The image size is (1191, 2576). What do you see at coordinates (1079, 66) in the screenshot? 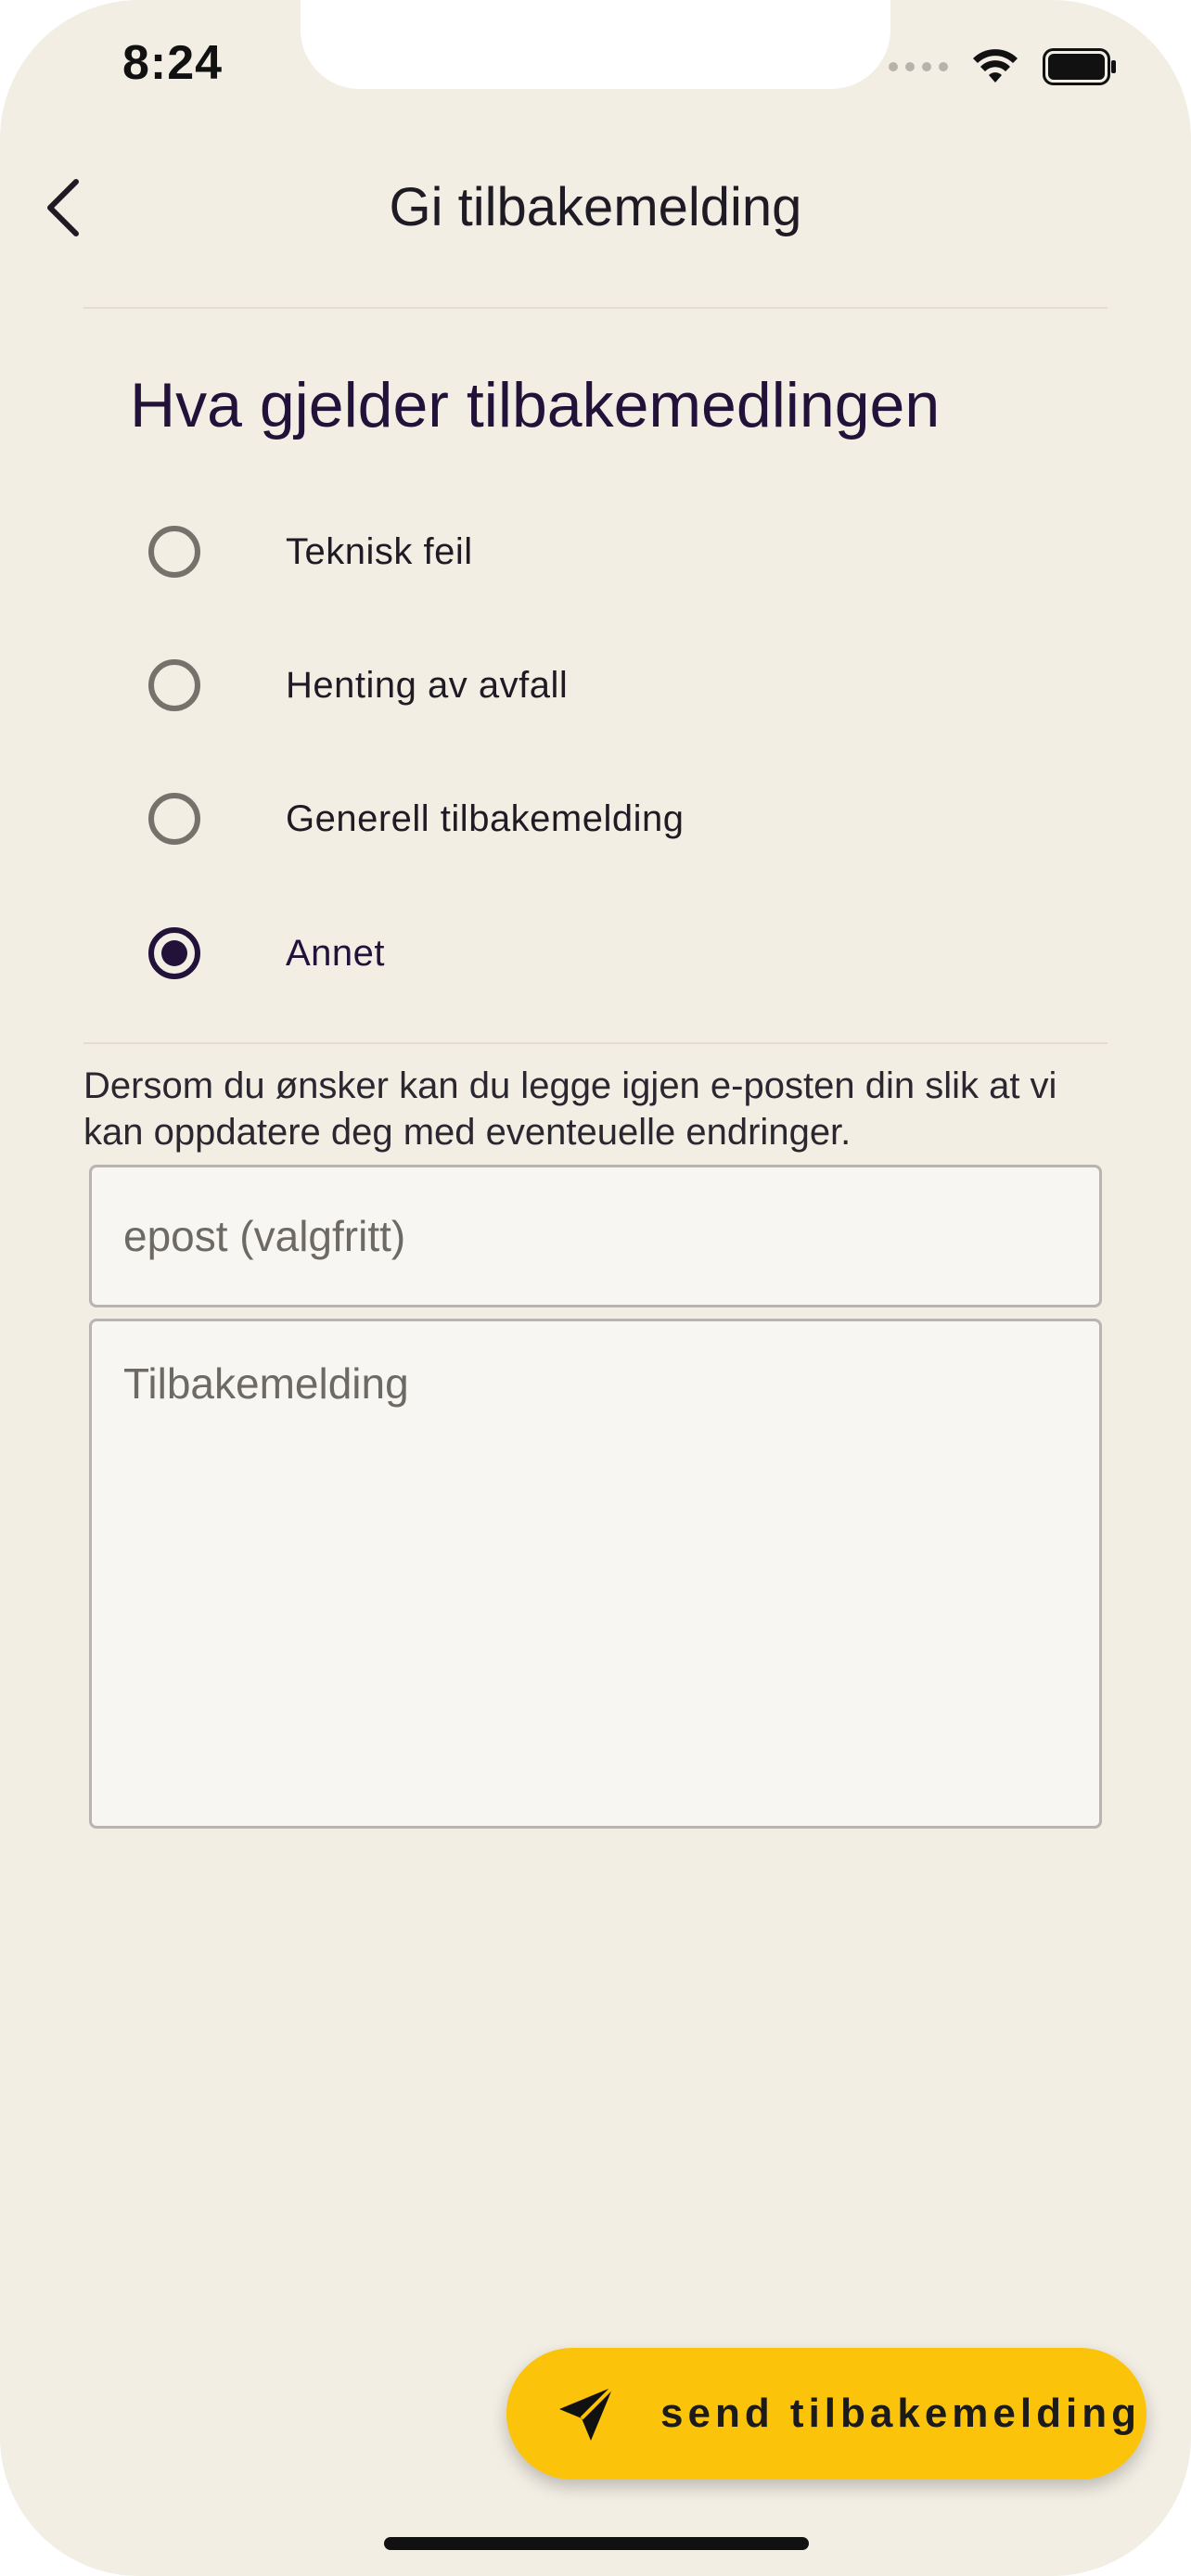
I see `battery-icon` at bounding box center [1079, 66].